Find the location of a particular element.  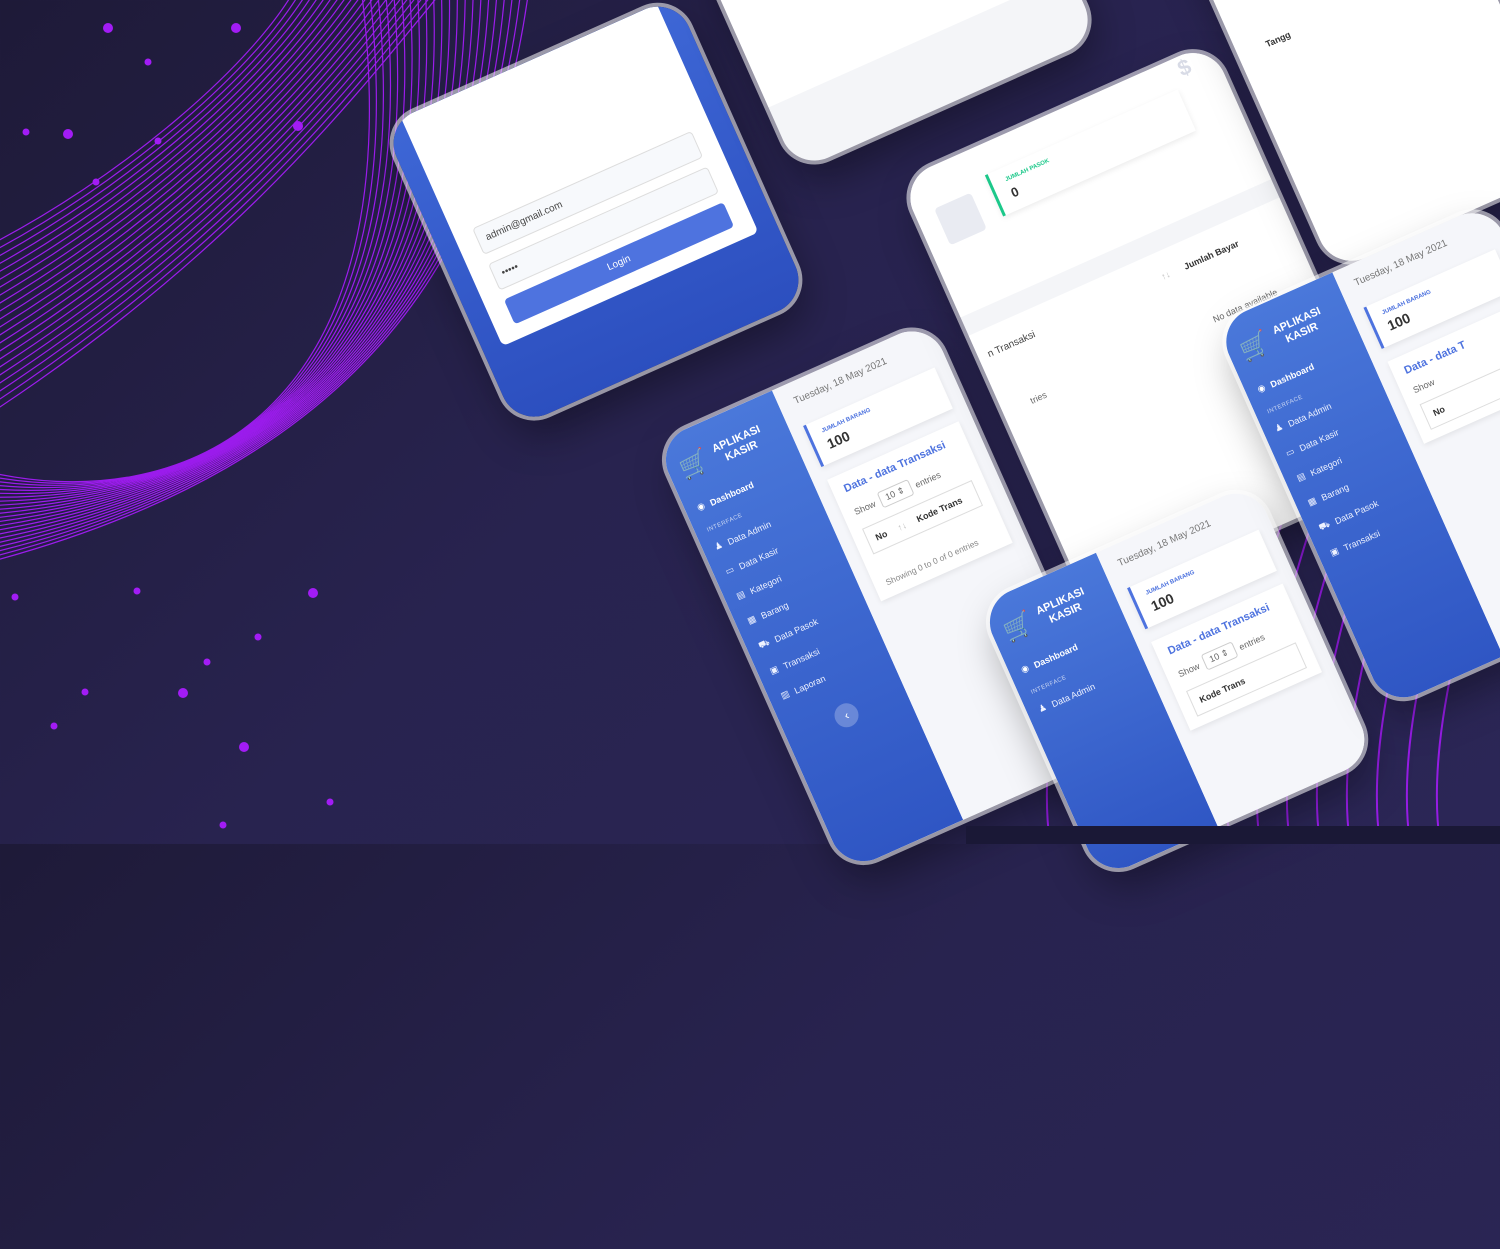

entries-label-partial: tries is located at coordinates (1038, 397).